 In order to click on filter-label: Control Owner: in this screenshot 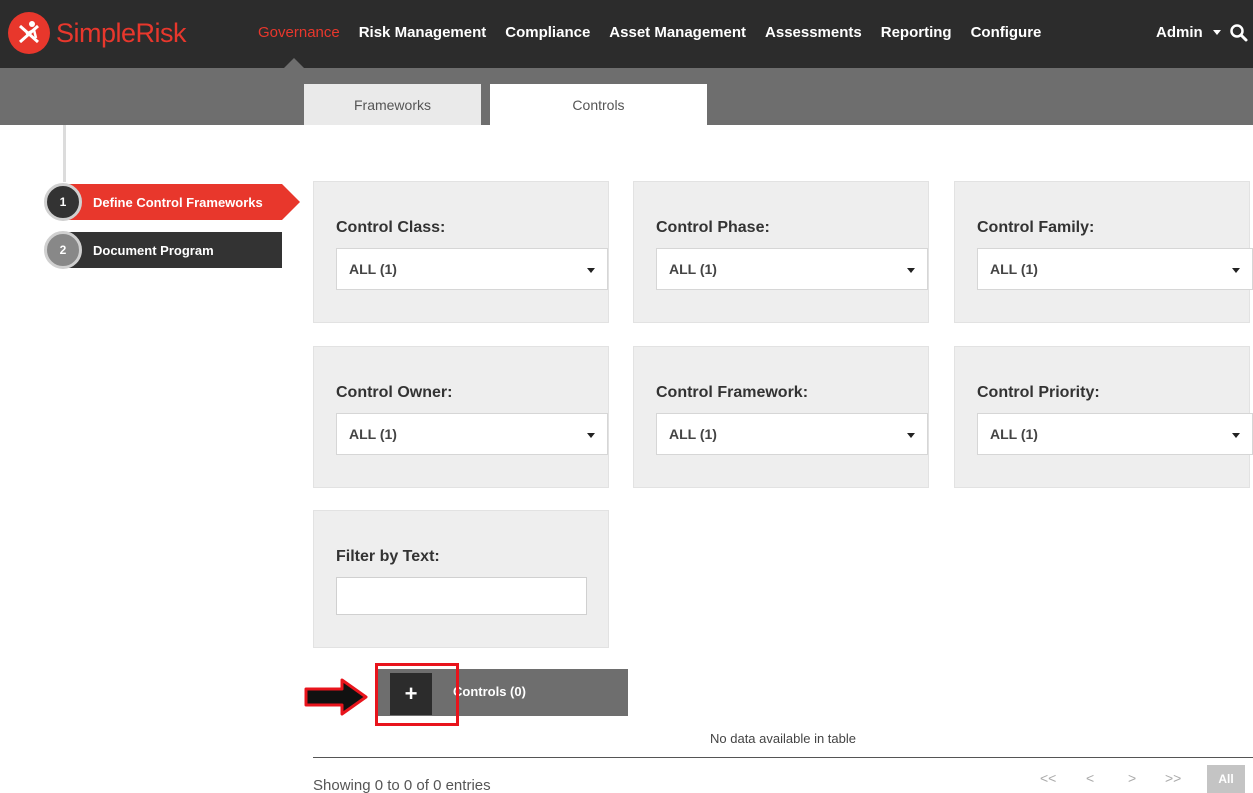, I will do `click(394, 392)`.